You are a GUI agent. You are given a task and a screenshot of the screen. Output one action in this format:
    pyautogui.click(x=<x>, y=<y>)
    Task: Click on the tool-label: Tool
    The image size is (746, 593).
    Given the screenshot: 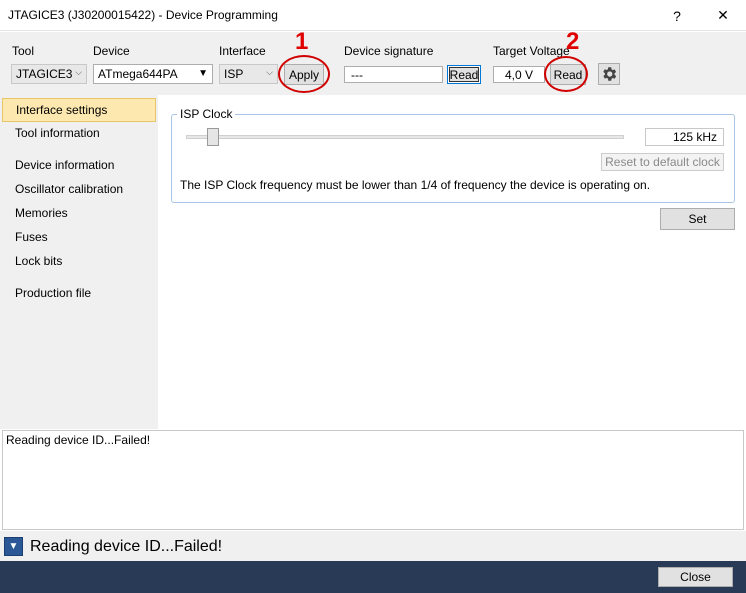 What is the action you would take?
    pyautogui.click(x=23, y=51)
    